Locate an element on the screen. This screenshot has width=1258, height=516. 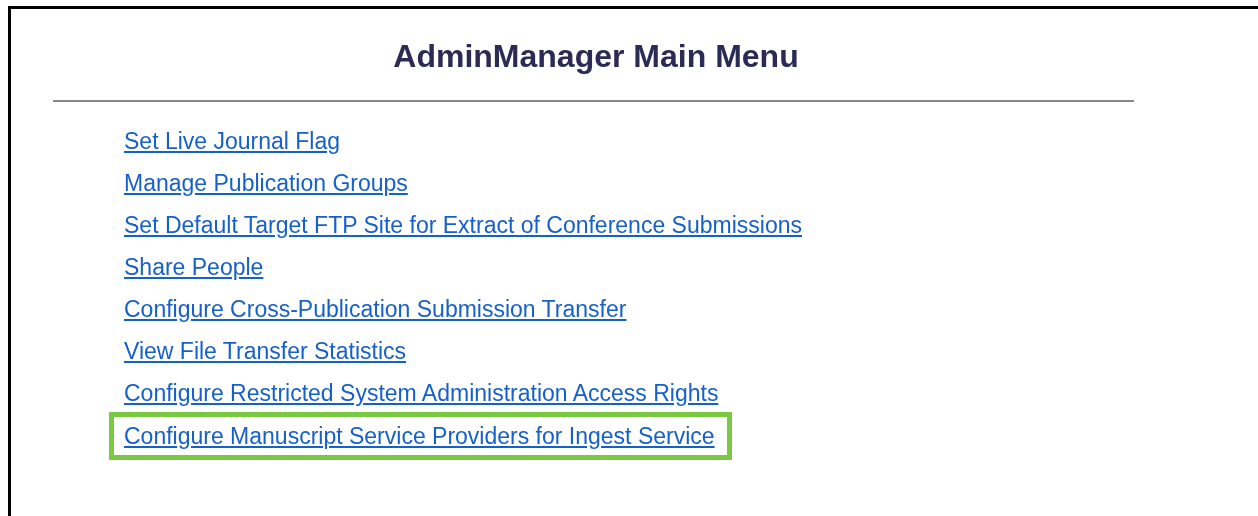
menu-link: Configure Manuscript Service Providers for Ingest Service is located at coordinates (419, 436).